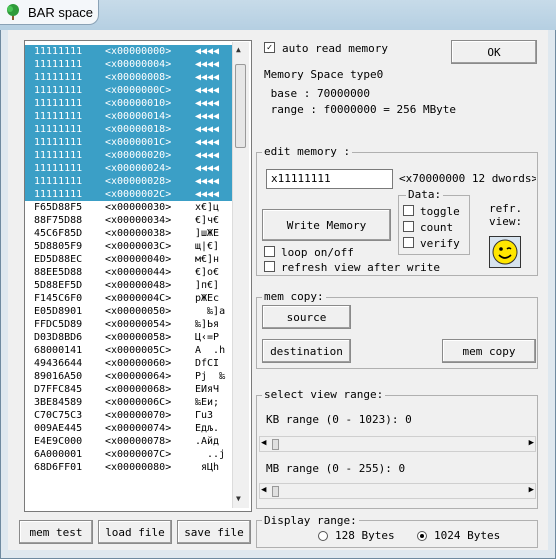 The image size is (556, 559). I want to click on mem-test-button: mem test, so click(56, 532).